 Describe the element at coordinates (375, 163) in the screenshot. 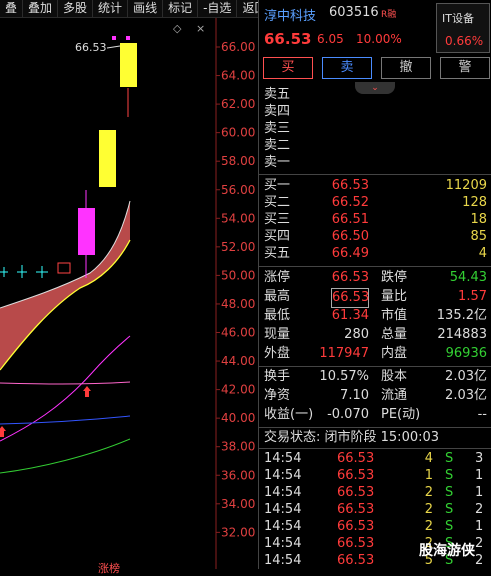

I see `sell-level-1: 卖一` at that location.